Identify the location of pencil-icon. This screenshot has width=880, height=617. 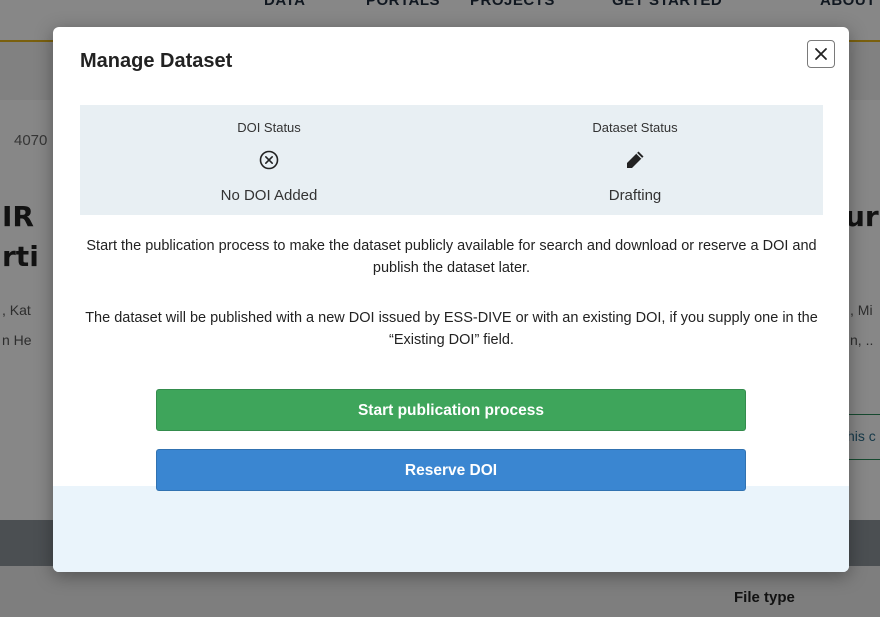
(635, 159).